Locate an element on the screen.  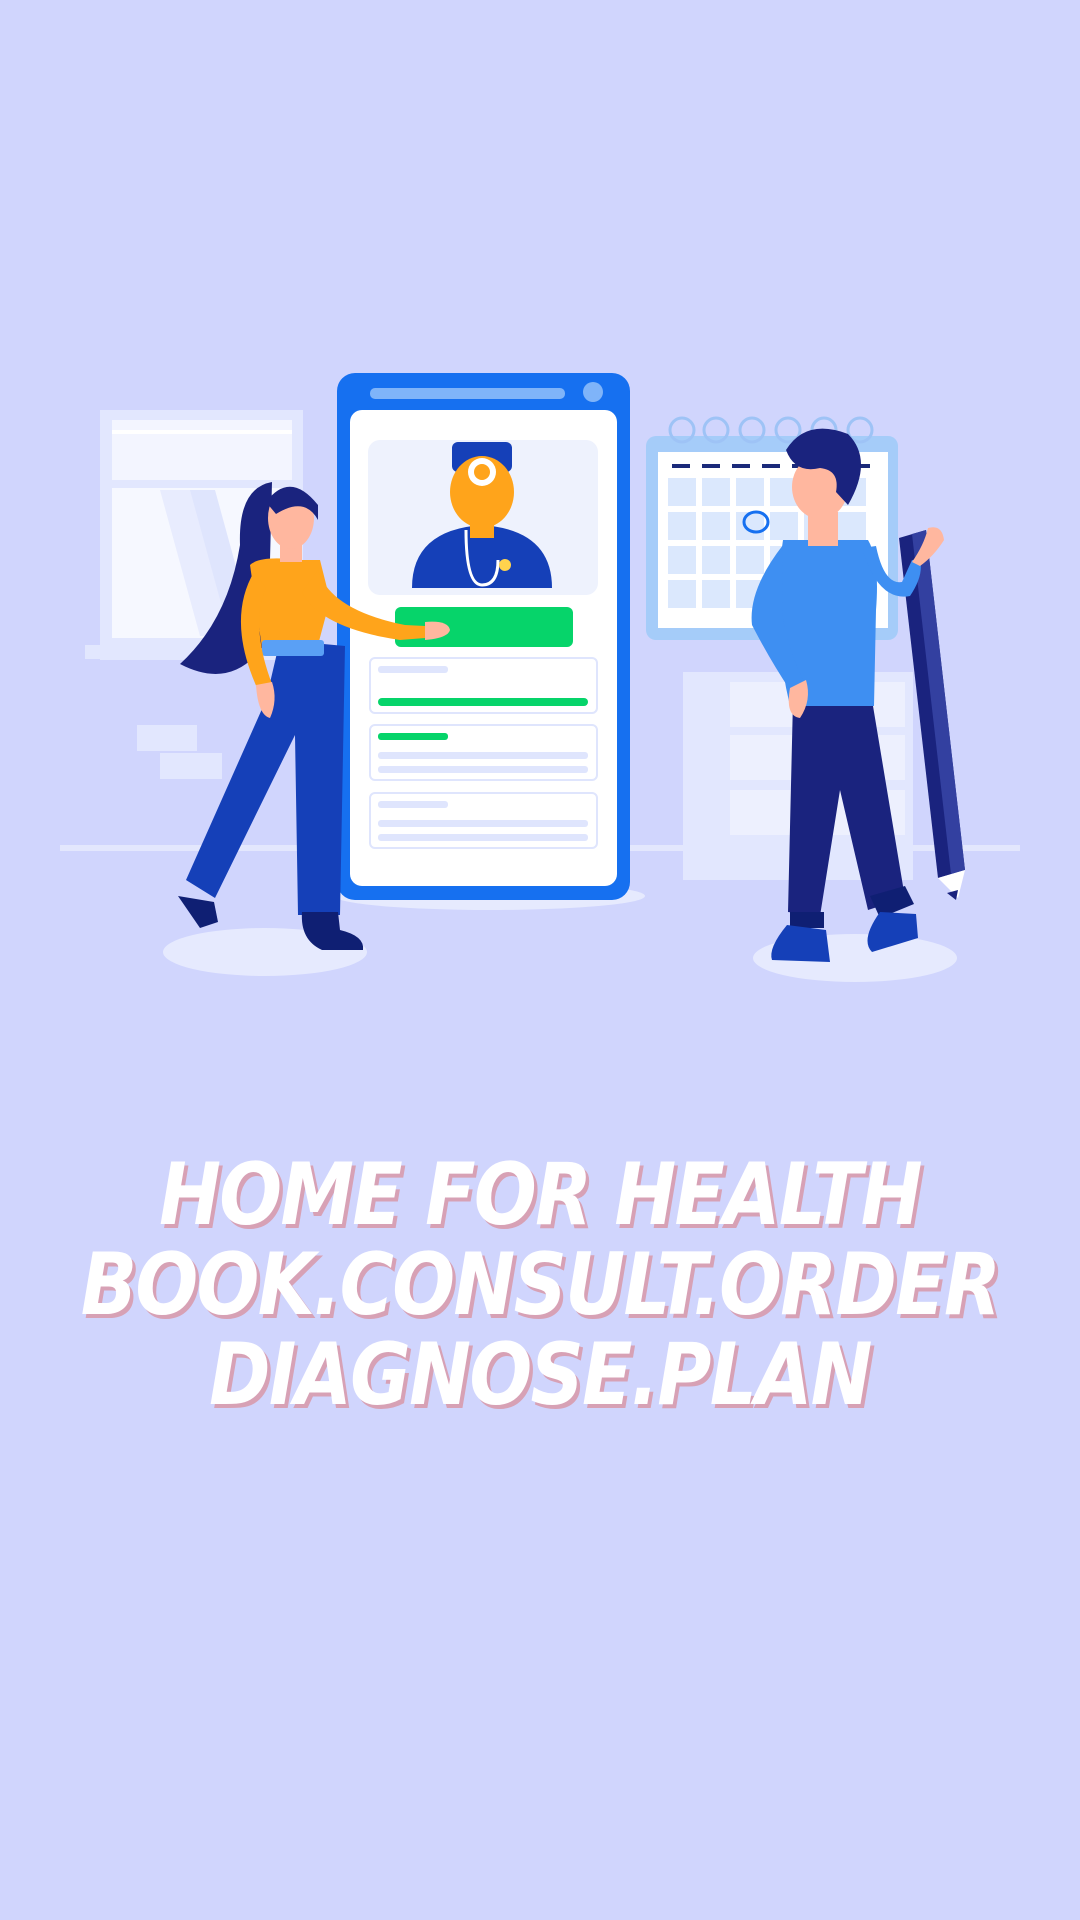
shelf-steps is located at coordinates (179, 752).